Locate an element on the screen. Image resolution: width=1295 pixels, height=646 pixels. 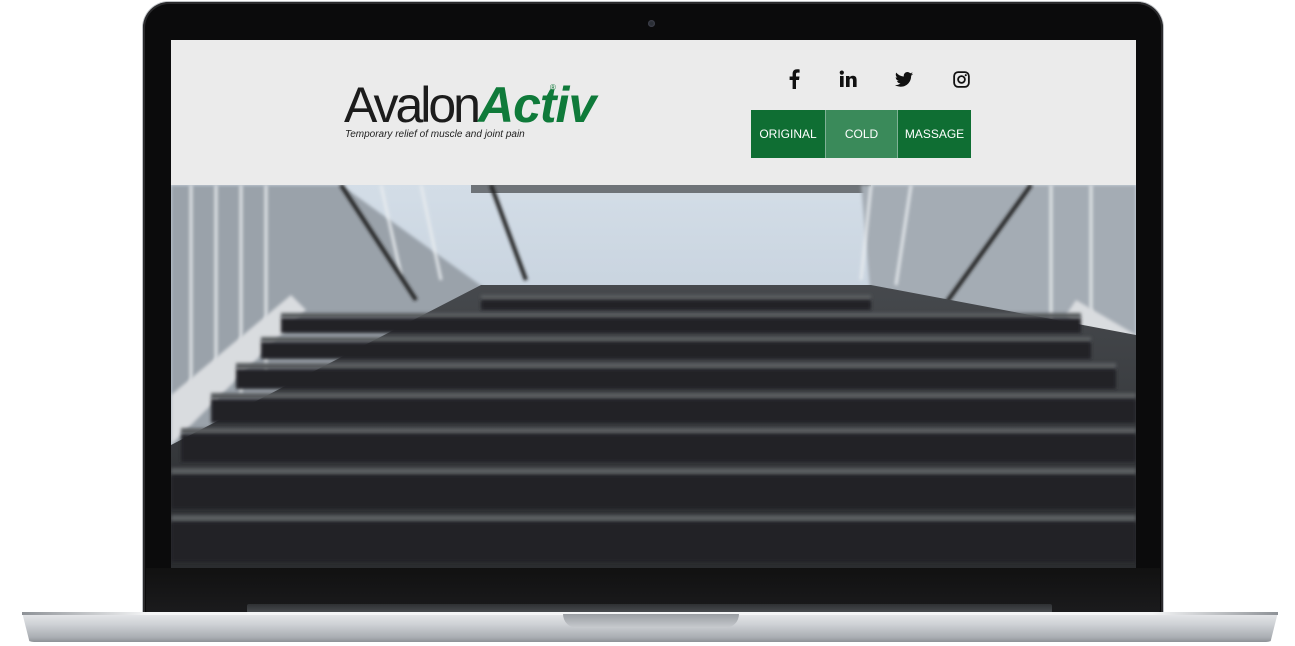
twitter-icon is located at coordinates (904, 79).